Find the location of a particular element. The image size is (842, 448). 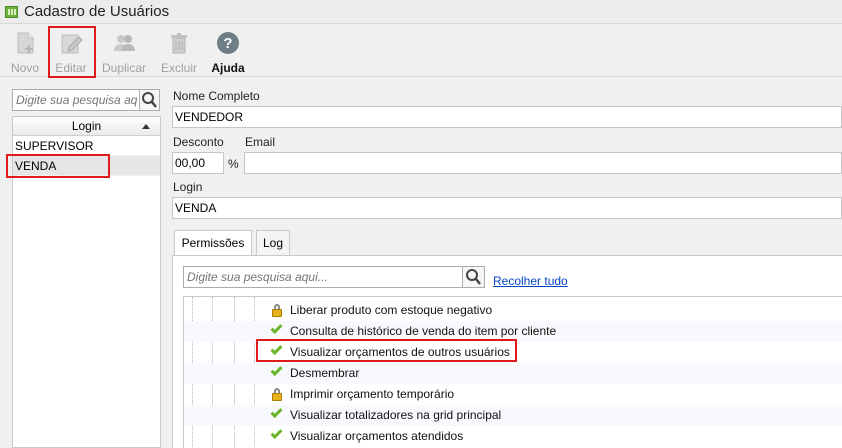

users-duplicate-icon is located at coordinates (124, 43).